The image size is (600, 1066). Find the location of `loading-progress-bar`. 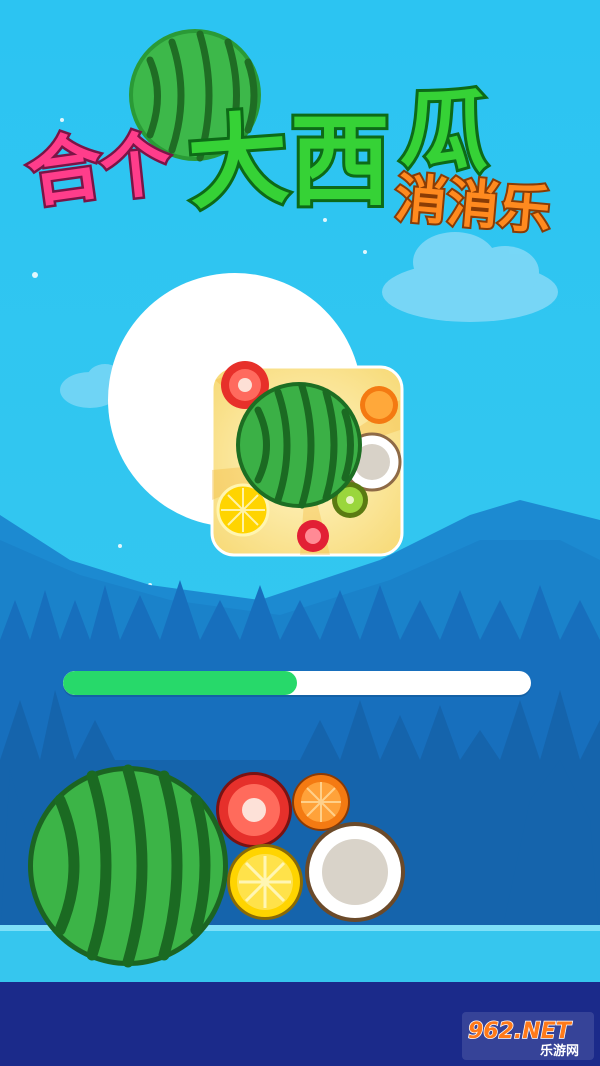

loading-progress-bar is located at coordinates (297, 683).